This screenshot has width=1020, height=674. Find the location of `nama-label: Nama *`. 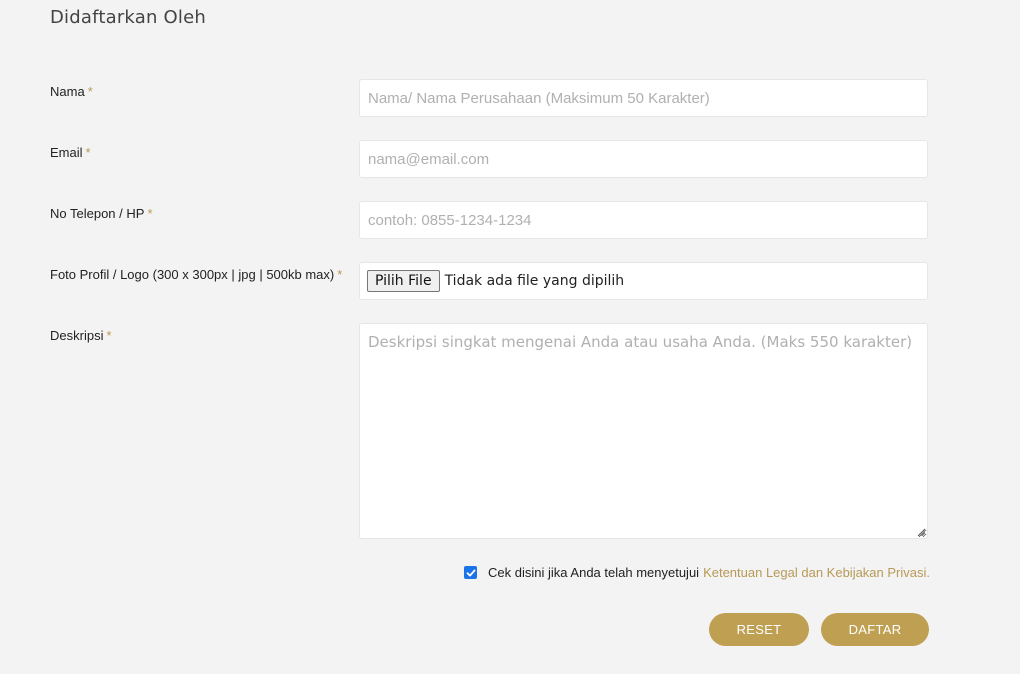

nama-label: Nama * is located at coordinates (71, 91).